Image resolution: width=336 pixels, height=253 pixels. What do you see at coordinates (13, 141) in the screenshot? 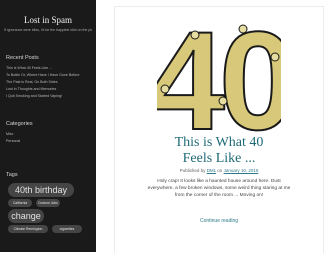
I see `category-link-personal: Personal` at bounding box center [13, 141].